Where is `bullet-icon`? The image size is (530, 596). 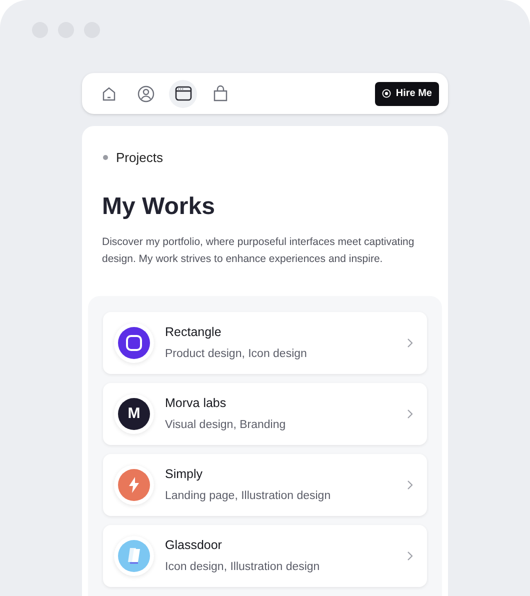 bullet-icon is located at coordinates (105, 157).